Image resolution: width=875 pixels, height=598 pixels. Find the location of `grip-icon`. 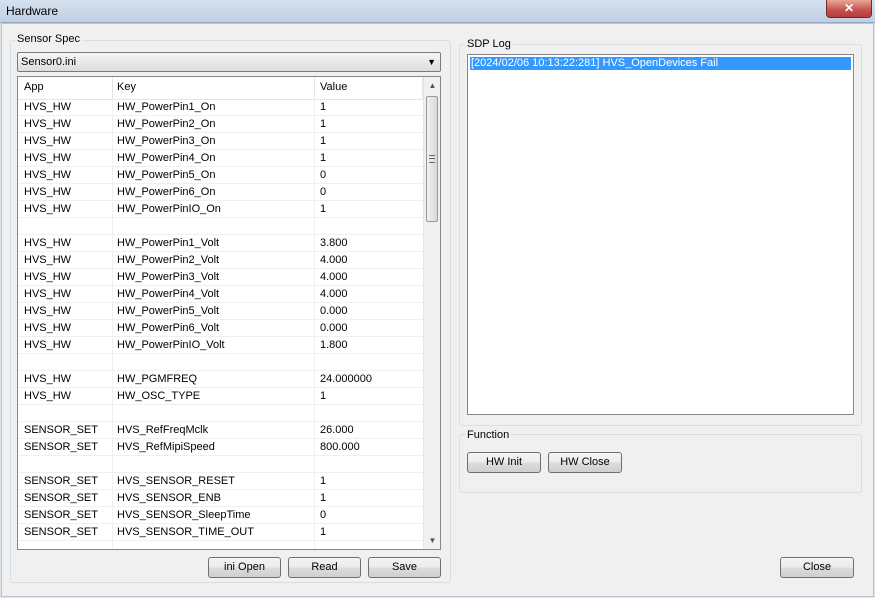

grip-icon is located at coordinates (432, 159).